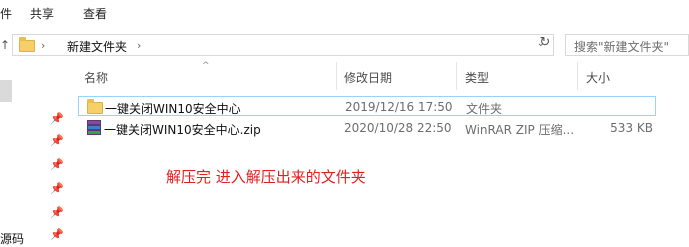 The width and height of the screenshot is (689, 247). I want to click on file-size: 533 KB, so click(631, 128).